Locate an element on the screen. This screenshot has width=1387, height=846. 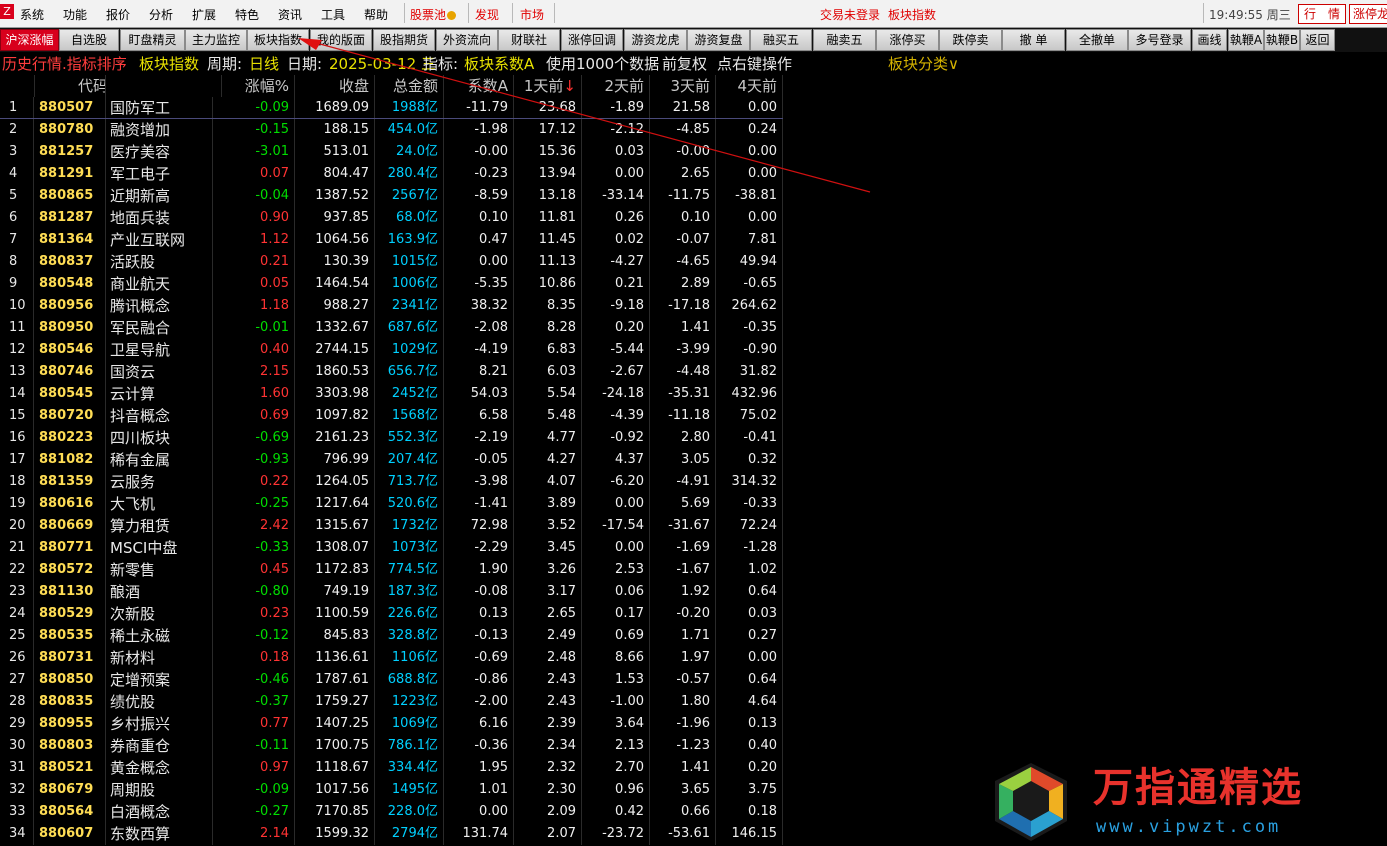
watermark-logo-icon is located at coordinates (1031, 802).